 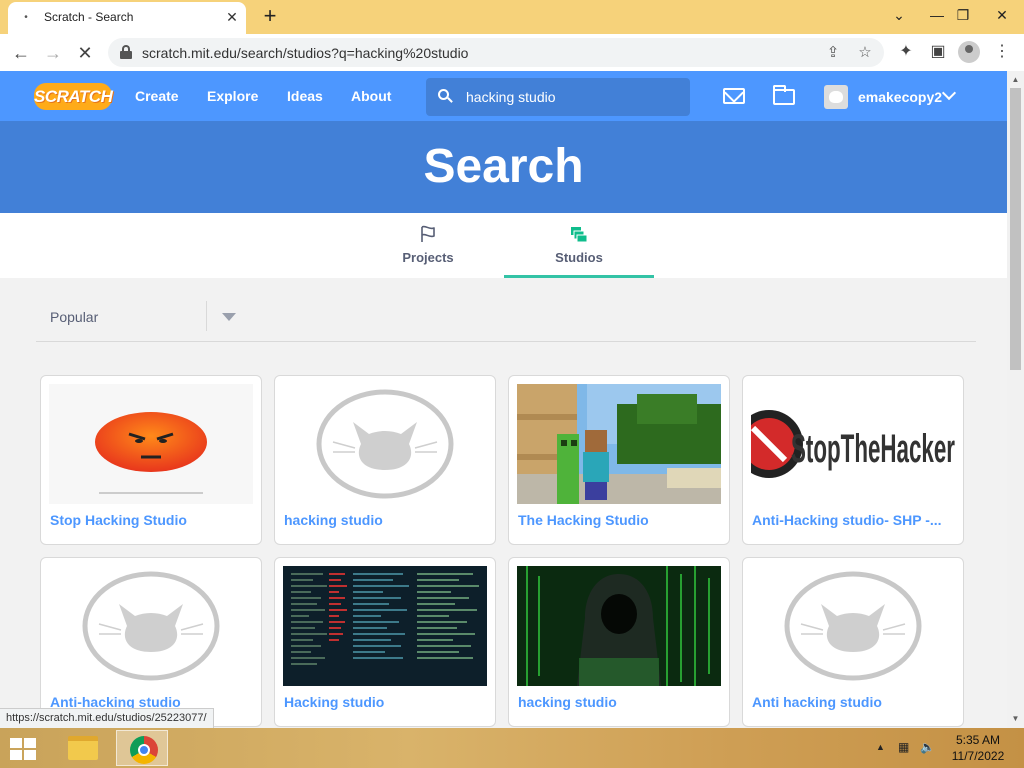 I want to click on nav-about-link: About, so click(x=371, y=96).